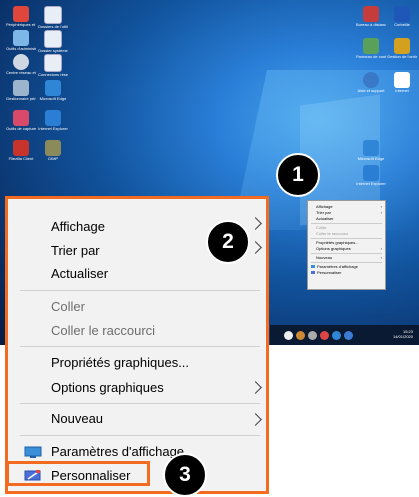 The width and height of the screenshot is (419, 497). Describe the element at coordinates (78, 226) in the screenshot. I see `menu-item-affichage: Affichage` at that location.